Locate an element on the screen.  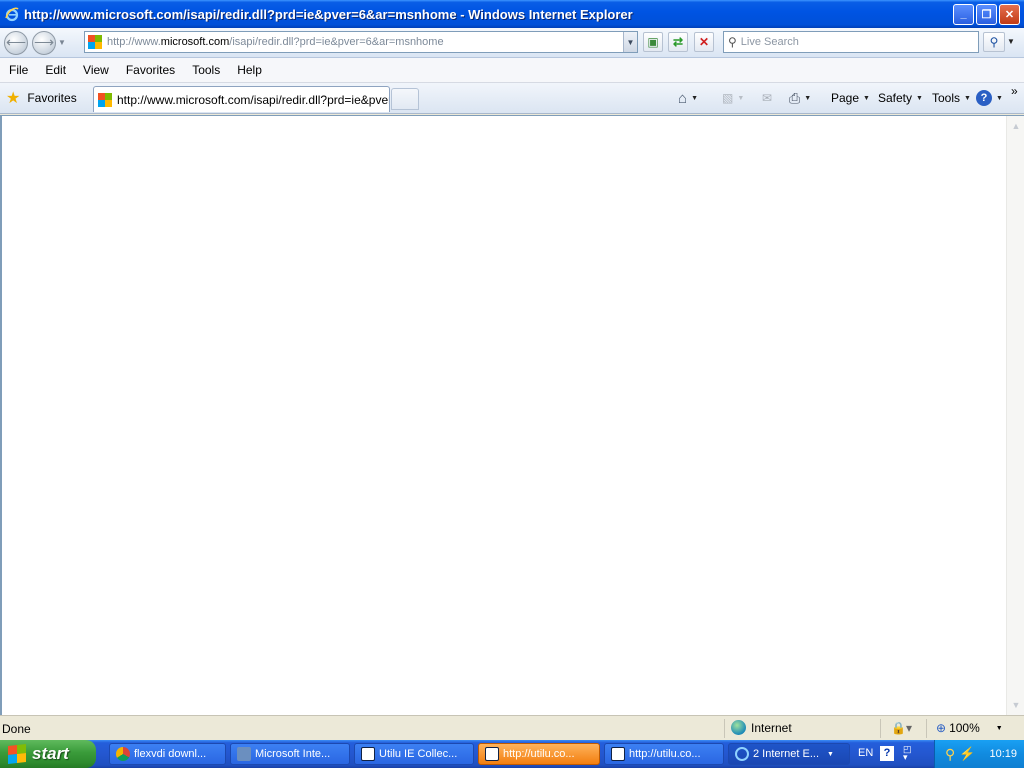
page-menu-button: Page ▼ is located at coordinates (850, 98).